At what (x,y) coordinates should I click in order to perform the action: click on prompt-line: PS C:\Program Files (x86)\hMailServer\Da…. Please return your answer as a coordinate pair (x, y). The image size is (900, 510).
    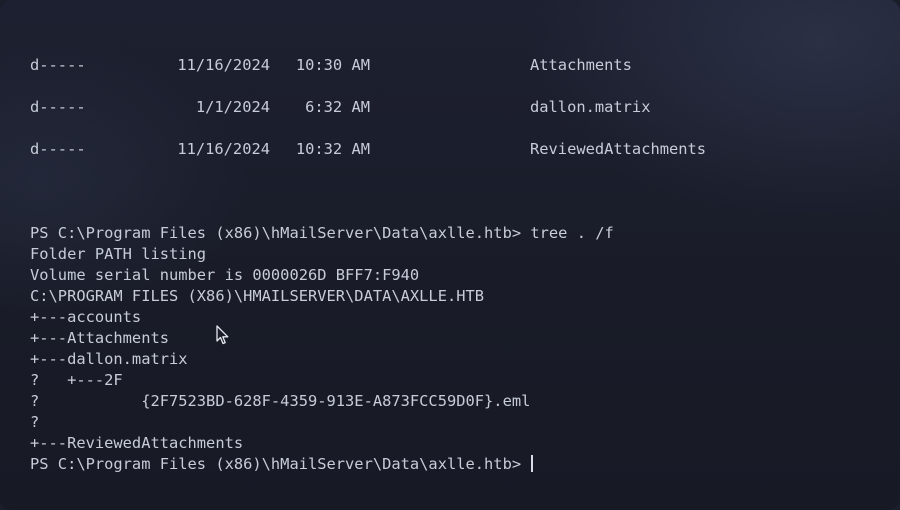
    Looking at the image, I should click on (450, 464).